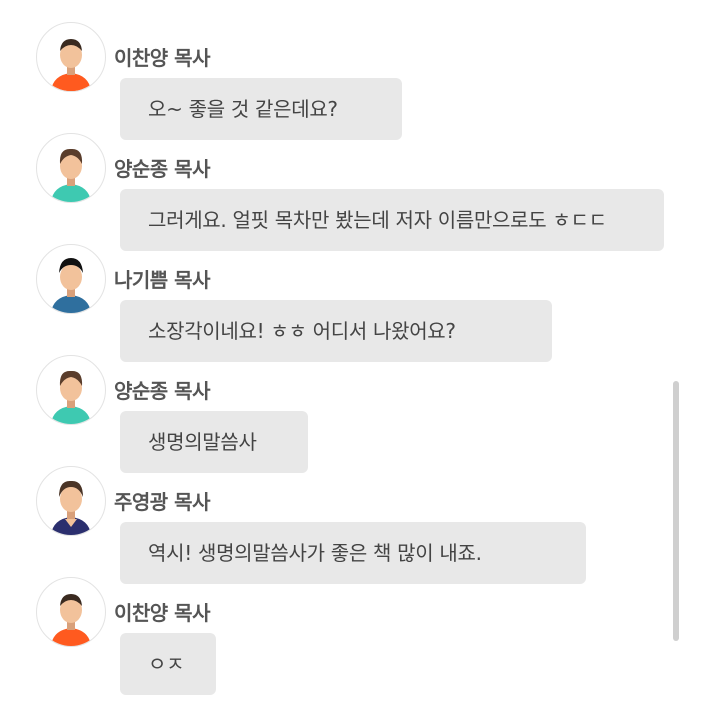 This screenshot has height=710, width=710. Describe the element at coordinates (214, 442) in the screenshot. I see `message-bubble: 생명의말씀사` at that location.